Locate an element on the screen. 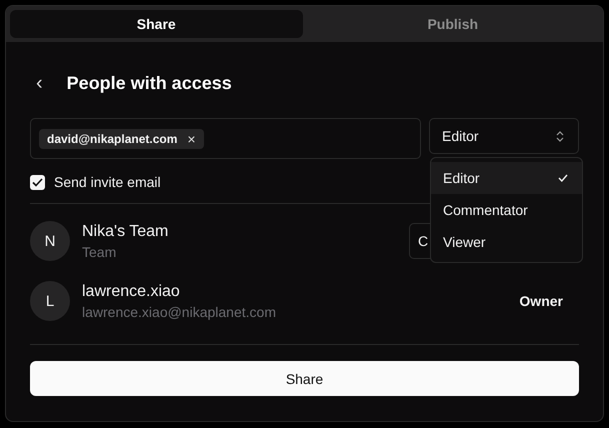  menu-item: Viewer is located at coordinates (506, 242).